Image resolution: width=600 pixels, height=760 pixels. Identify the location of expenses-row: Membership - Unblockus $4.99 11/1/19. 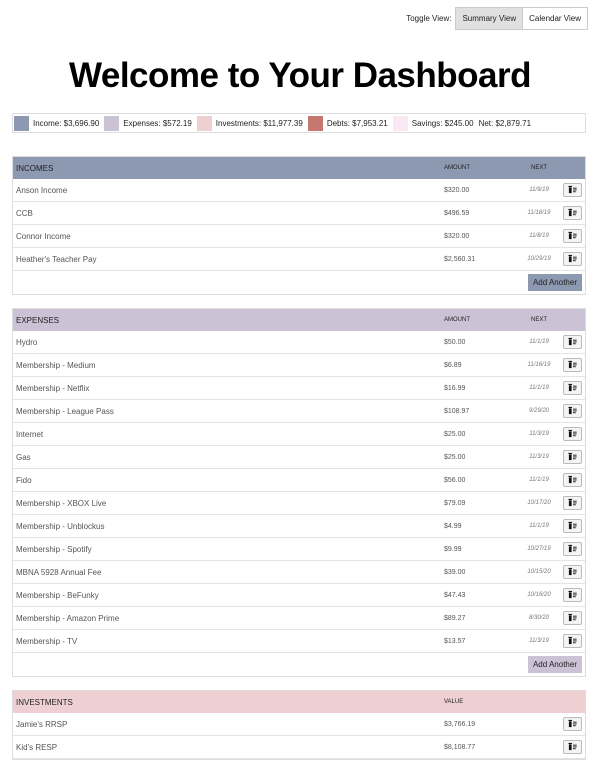
(299, 526).